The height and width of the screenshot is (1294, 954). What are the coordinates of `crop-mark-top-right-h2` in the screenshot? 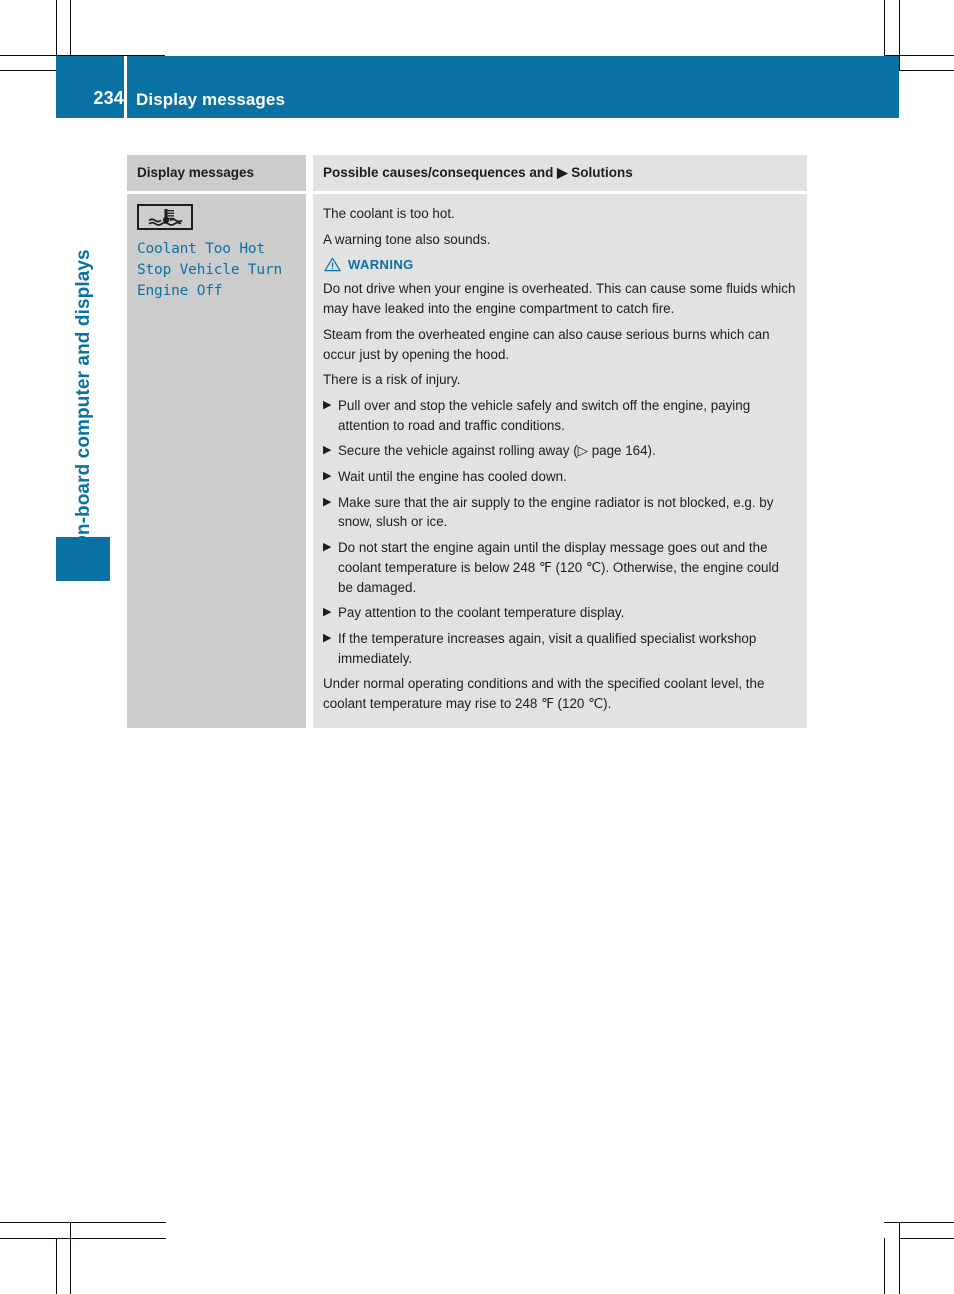 It's located at (926, 70).